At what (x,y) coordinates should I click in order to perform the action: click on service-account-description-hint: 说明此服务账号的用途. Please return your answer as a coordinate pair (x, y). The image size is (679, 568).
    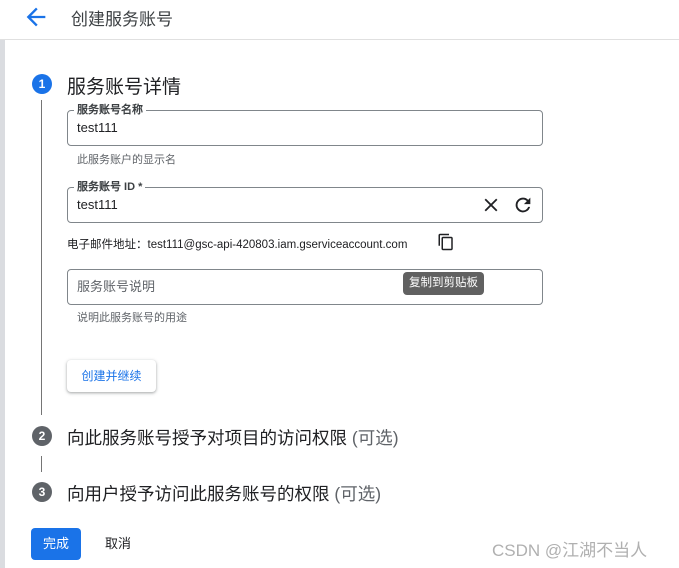
    Looking at the image, I should click on (132, 318).